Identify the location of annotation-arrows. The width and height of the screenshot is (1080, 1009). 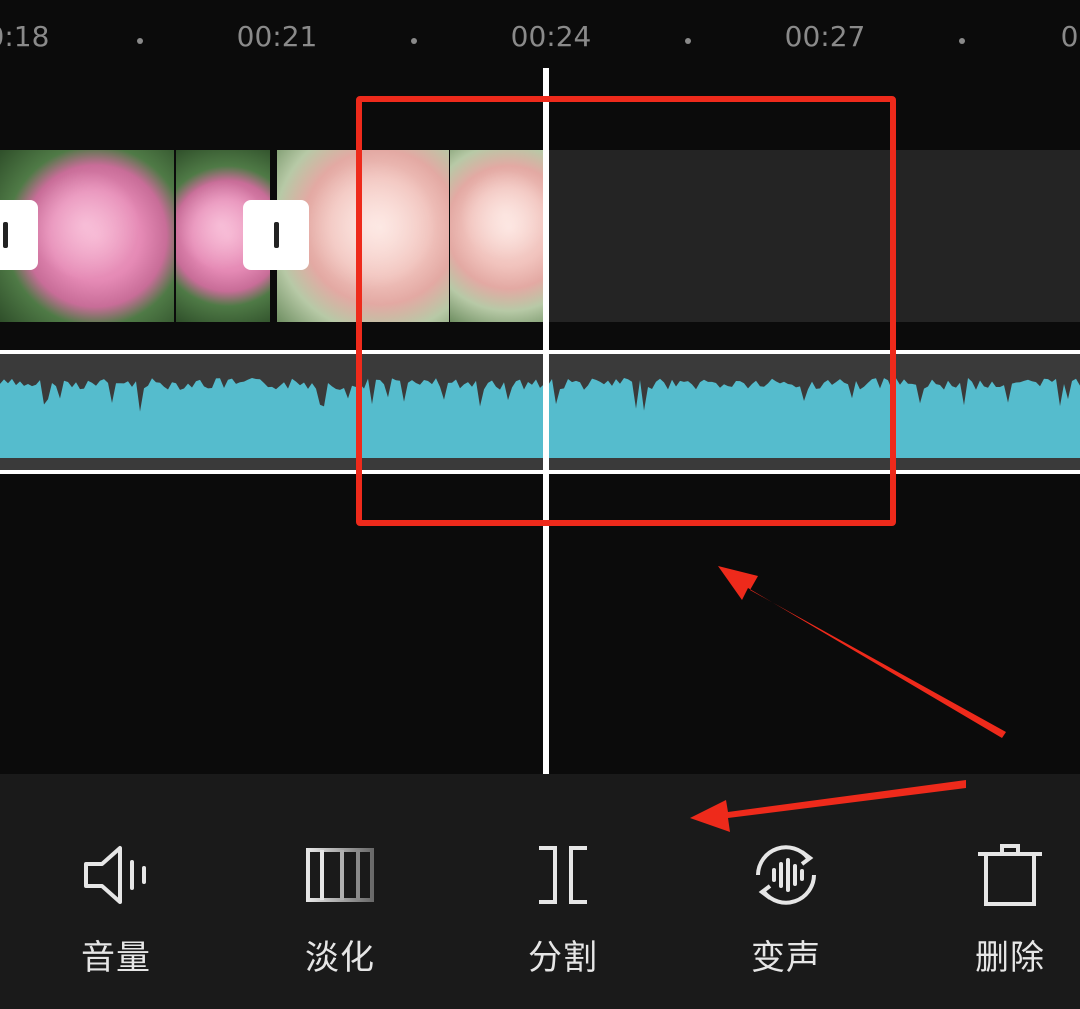
(848, 699).